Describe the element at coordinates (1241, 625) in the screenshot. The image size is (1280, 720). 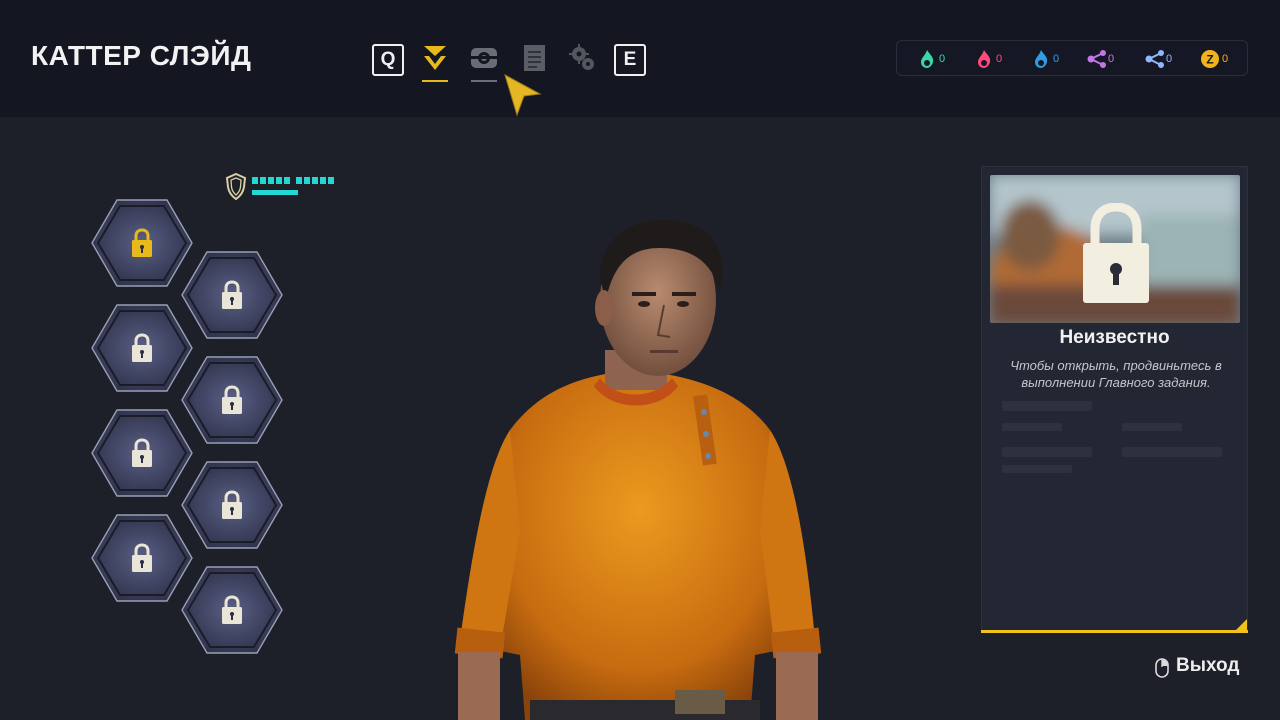
I see `card-accent-corner` at that location.